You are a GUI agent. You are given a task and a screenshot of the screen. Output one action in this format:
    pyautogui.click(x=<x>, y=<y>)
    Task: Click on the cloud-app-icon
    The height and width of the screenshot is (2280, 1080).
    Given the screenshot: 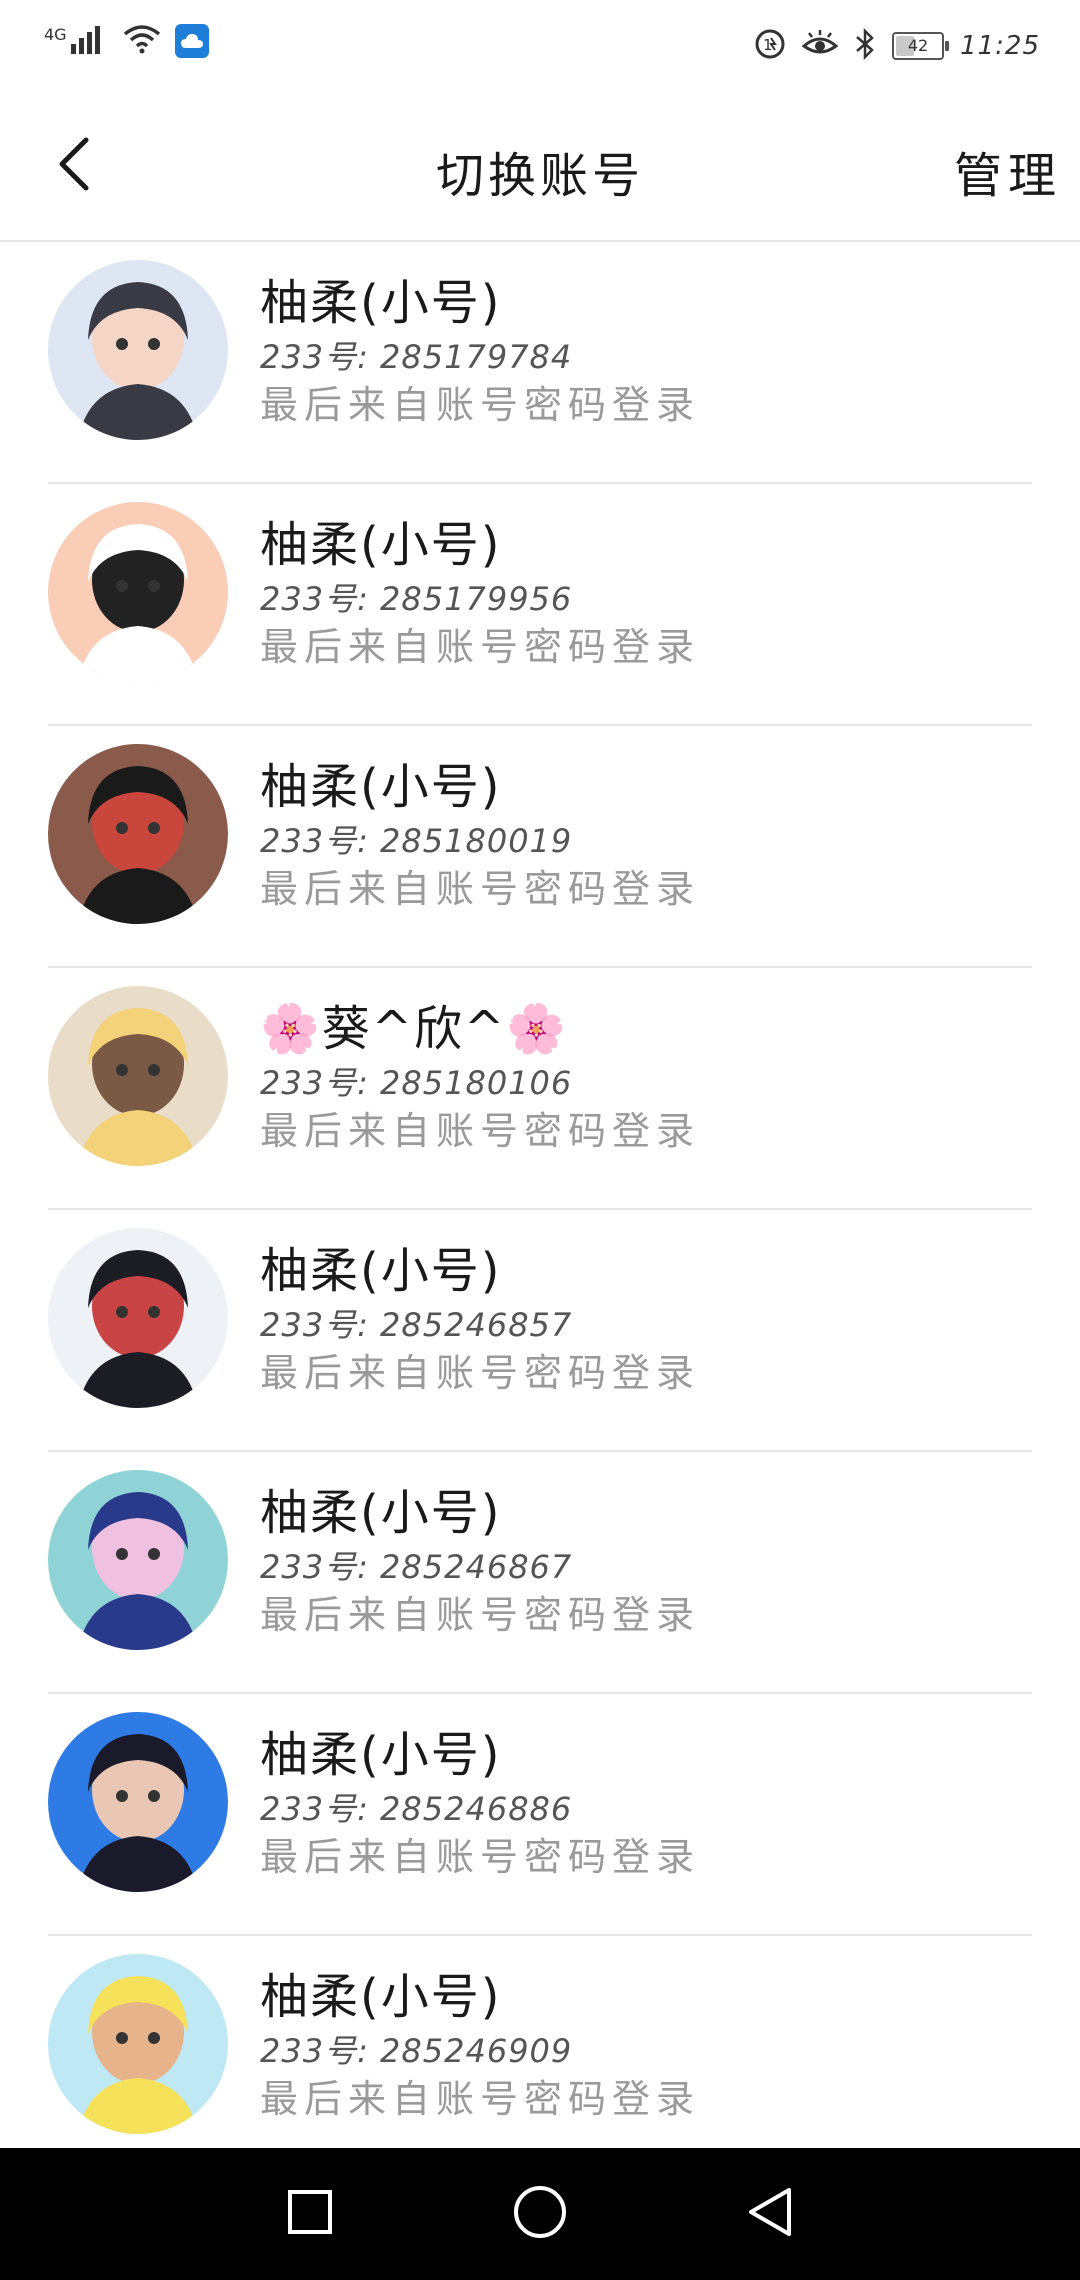 What is the action you would take?
    pyautogui.click(x=191, y=41)
    